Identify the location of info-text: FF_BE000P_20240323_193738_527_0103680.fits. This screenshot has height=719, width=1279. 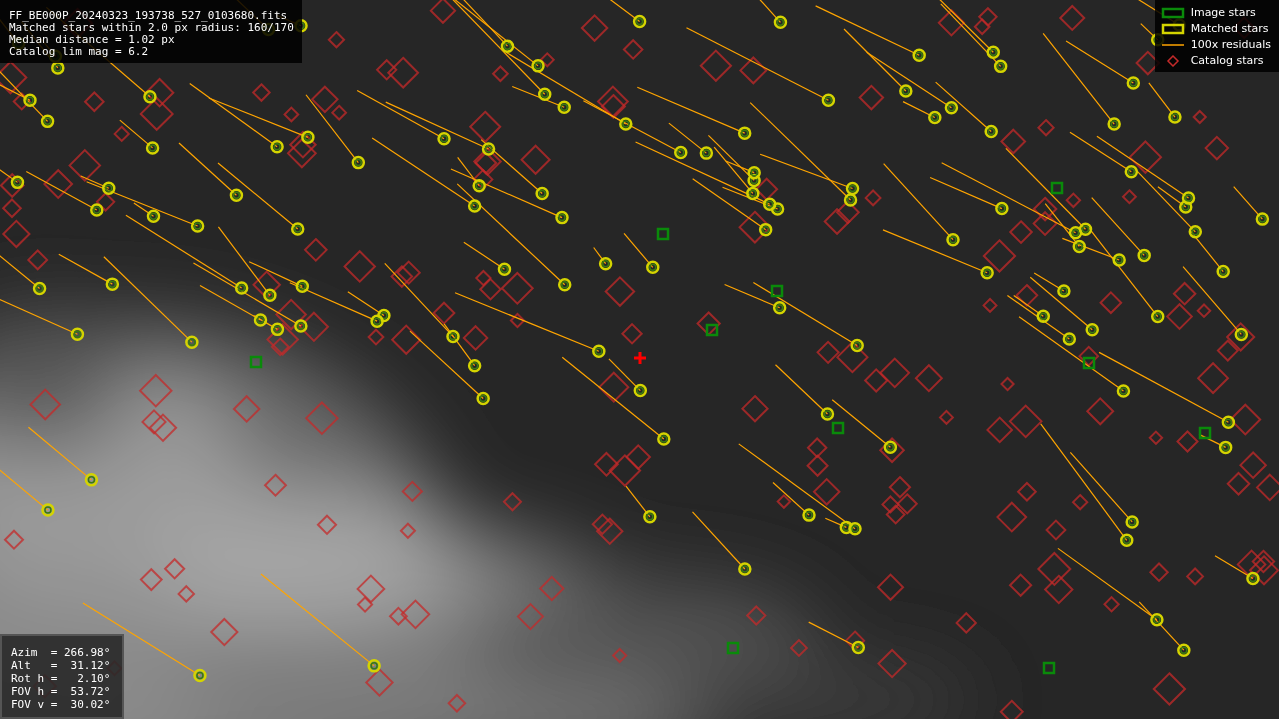
(149, 16).